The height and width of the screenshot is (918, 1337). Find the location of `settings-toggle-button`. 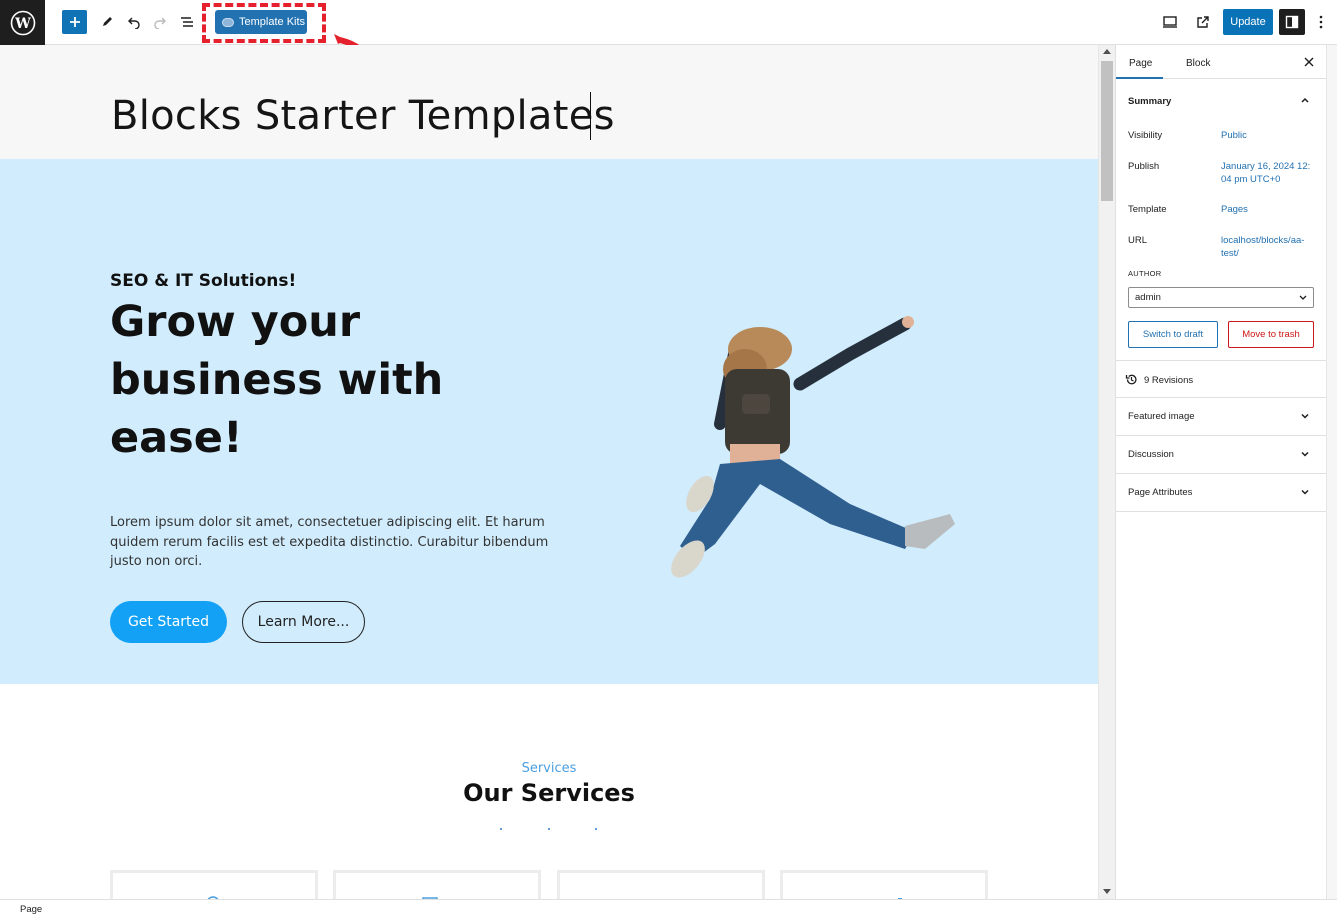

settings-toggle-button is located at coordinates (1292, 22).